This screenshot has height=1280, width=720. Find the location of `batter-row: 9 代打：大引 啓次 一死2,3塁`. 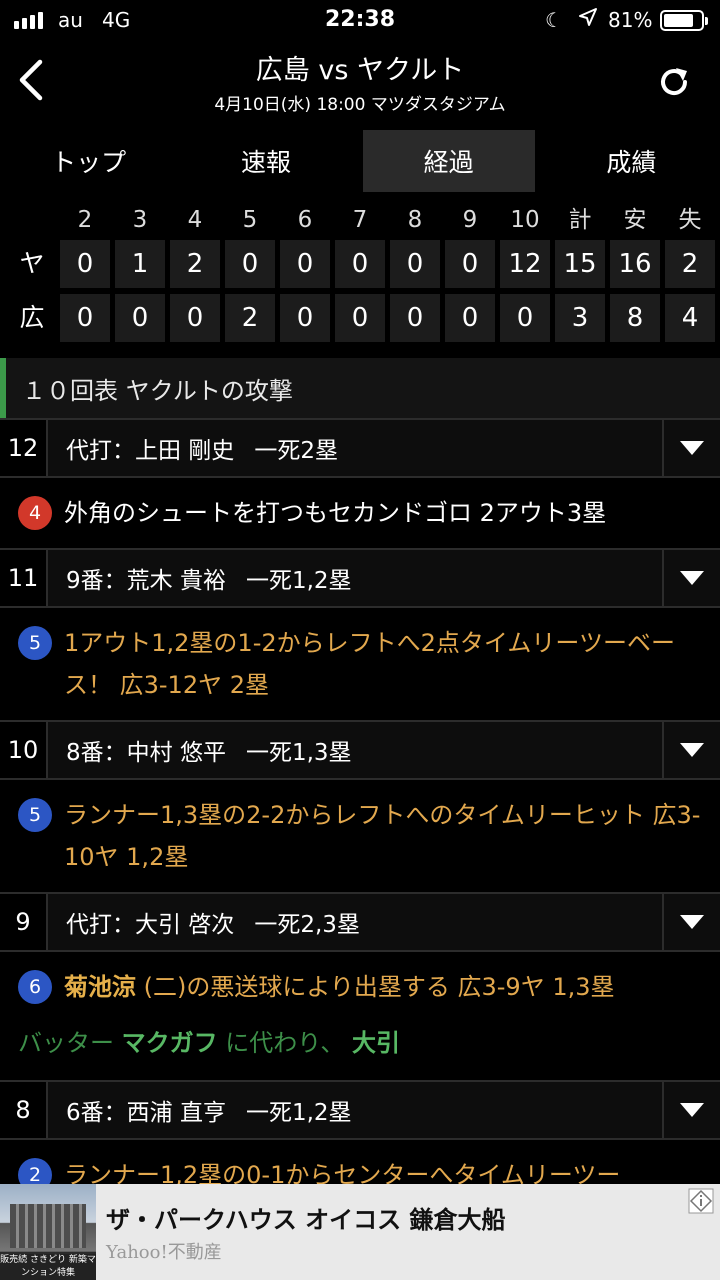

batter-row: 9 代打：大引 啓次 一死2,3塁 is located at coordinates (360, 922).